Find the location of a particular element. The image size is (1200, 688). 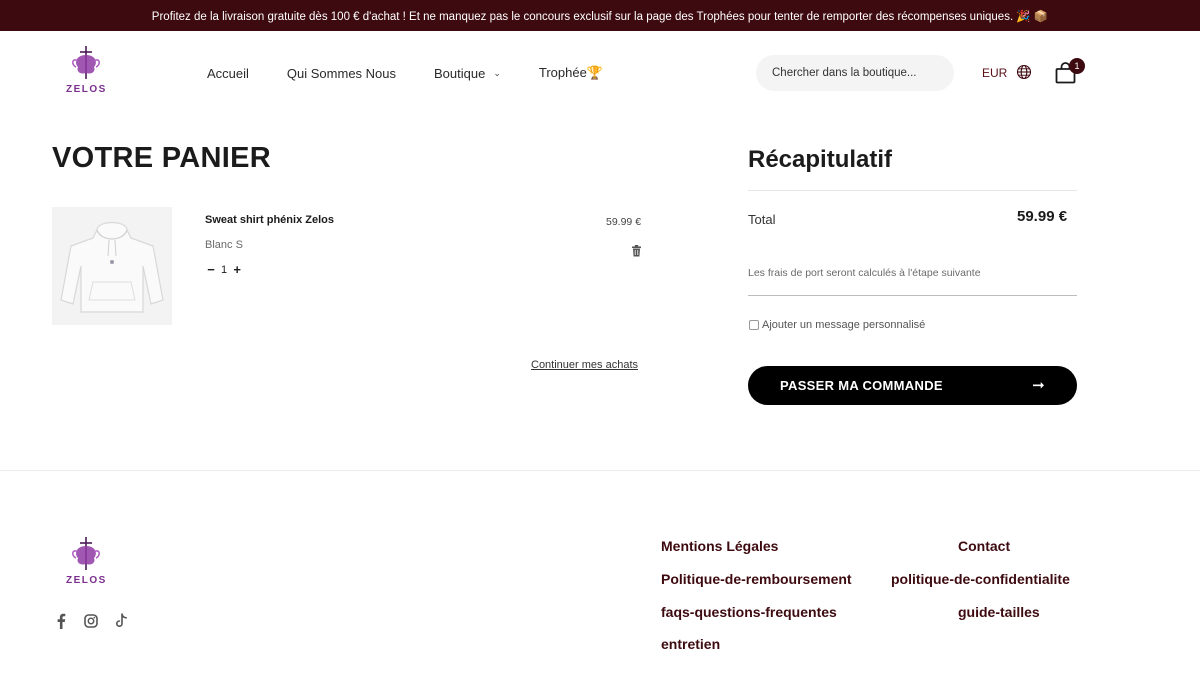

product-price: 59.99 € is located at coordinates (624, 222).